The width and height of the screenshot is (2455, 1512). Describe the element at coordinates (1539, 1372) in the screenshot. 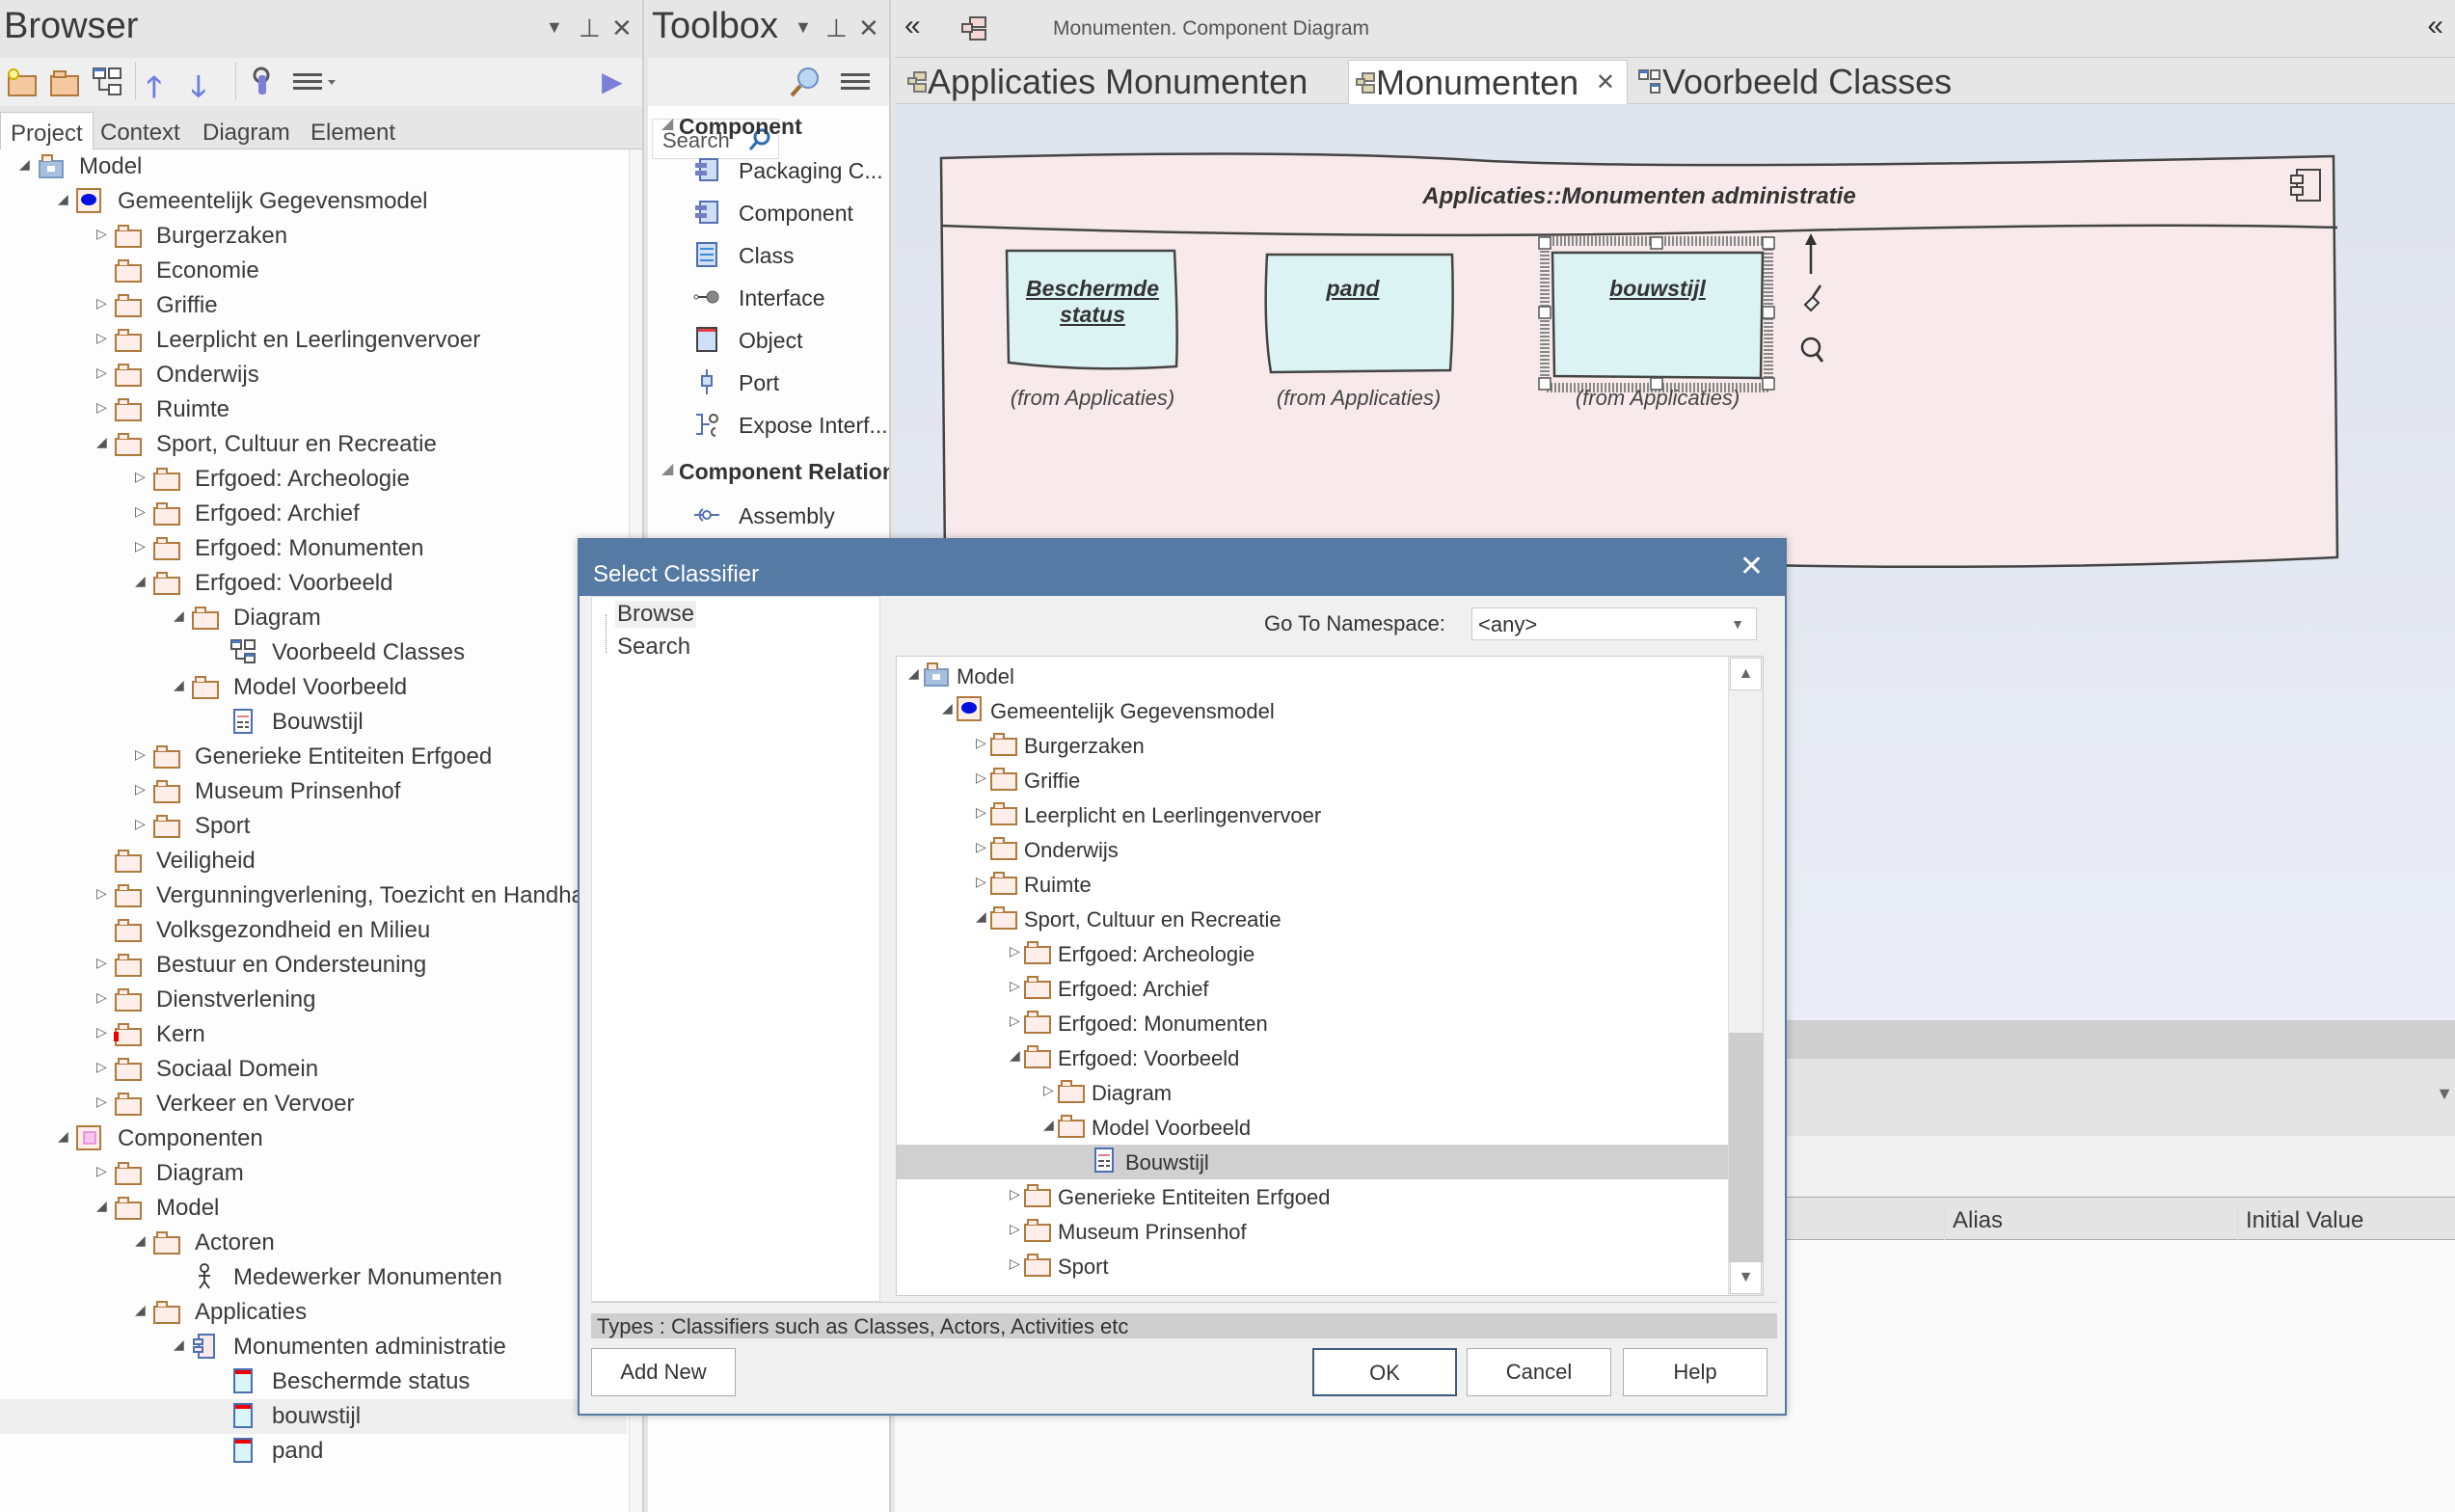

I see `cancel-button: Cancel` at that location.